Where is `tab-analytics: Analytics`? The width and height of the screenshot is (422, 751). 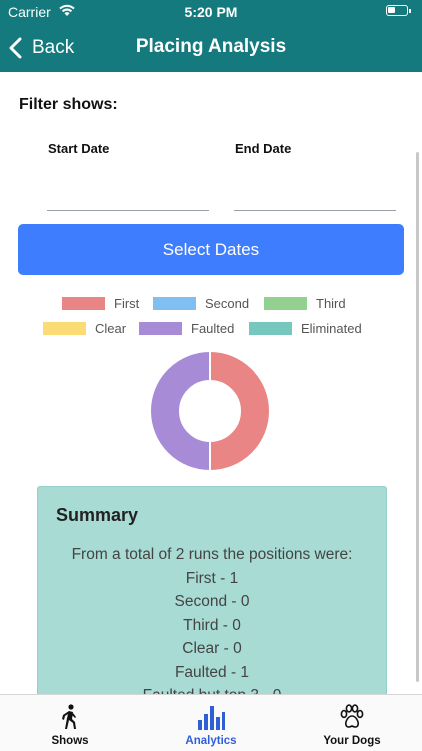 tab-analytics: Analytics is located at coordinates (211, 723).